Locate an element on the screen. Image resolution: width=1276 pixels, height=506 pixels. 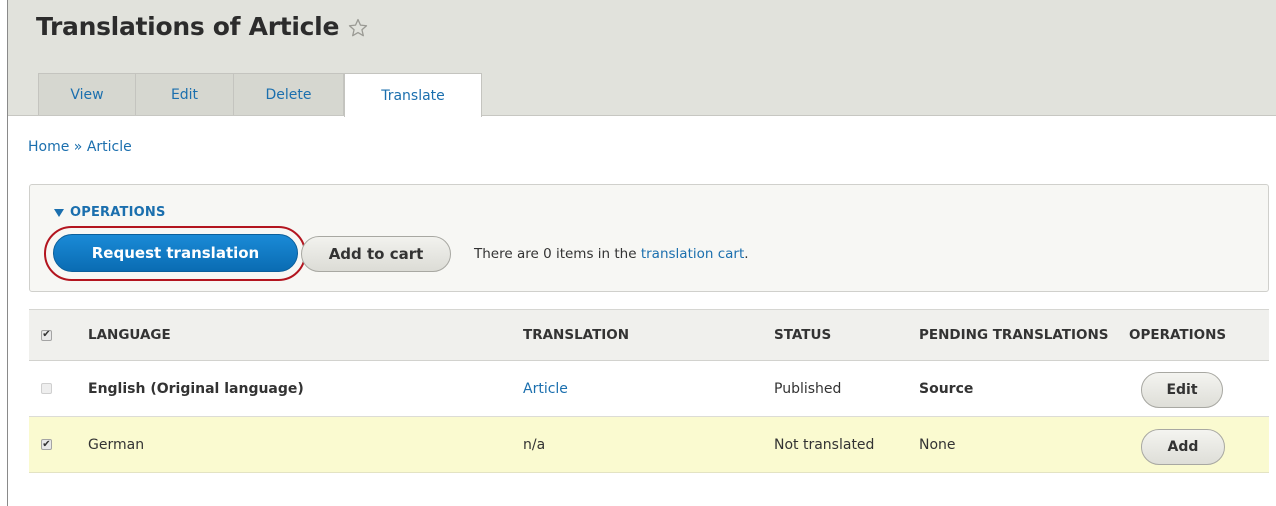
row-operations-cell: Add is located at coordinates (1177, 444).